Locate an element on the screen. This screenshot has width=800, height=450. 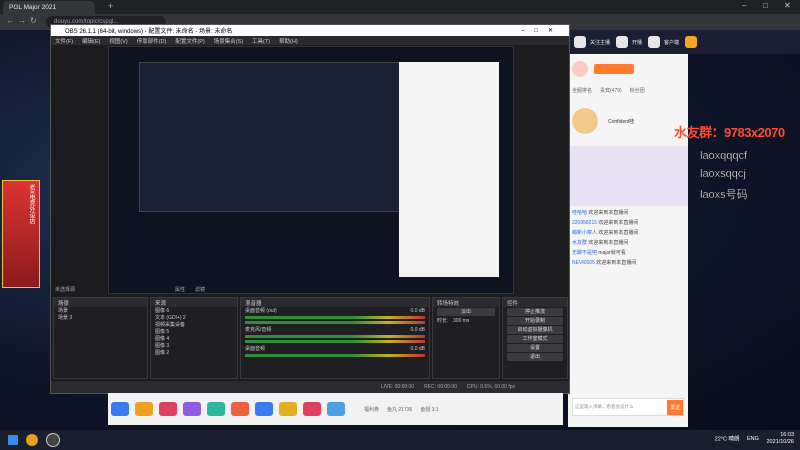
mixer-track: 麦克风/音频 0.0 dB is located at coordinates (335, 330).